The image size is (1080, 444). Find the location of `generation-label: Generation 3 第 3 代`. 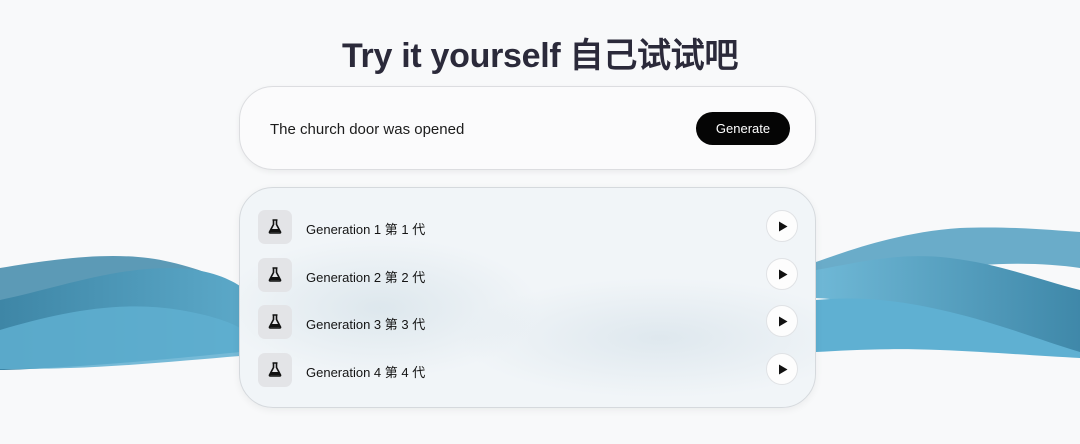

generation-label: Generation 3 第 3 代 is located at coordinates (366, 324).